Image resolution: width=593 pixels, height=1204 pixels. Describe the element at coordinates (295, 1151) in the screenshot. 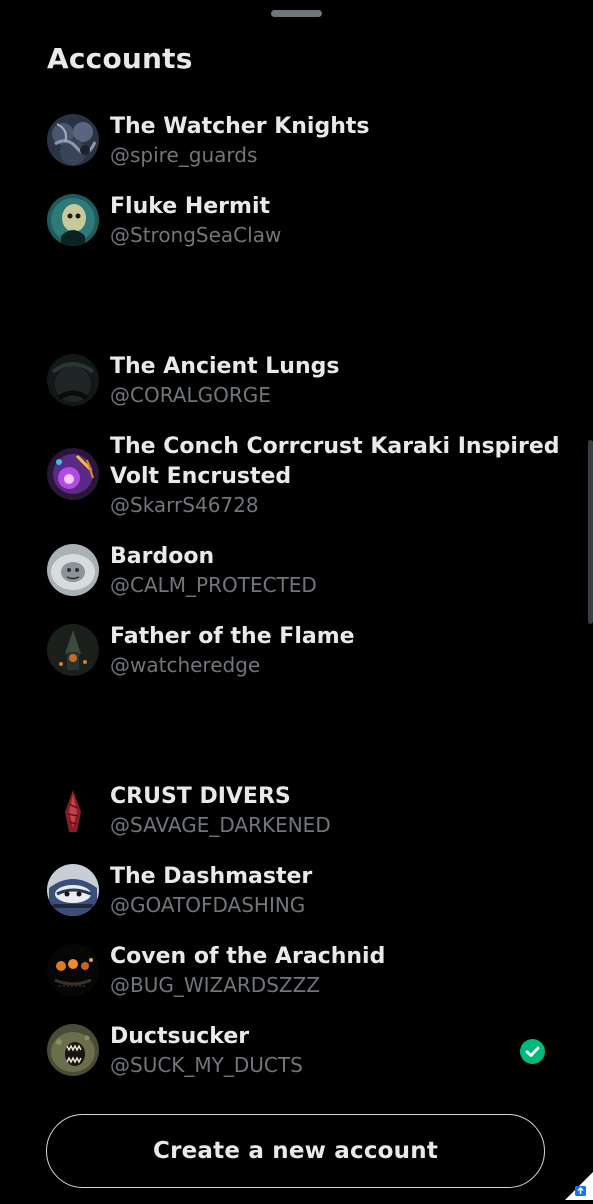

I see `create-new-account-button: Create a new account` at that location.